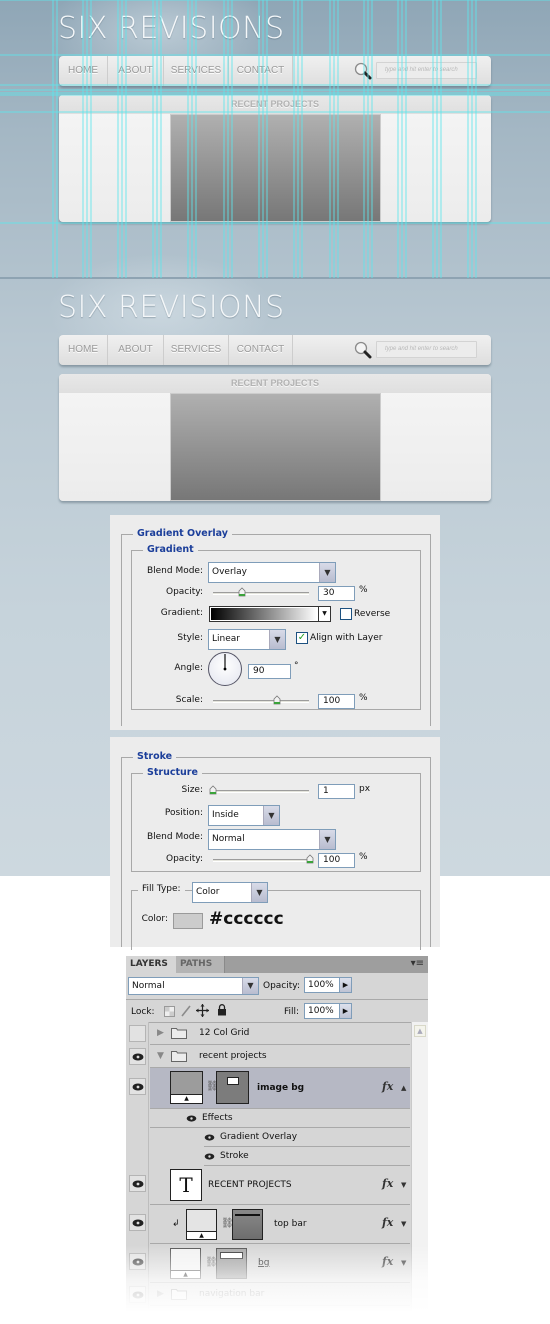  I want to click on layer-row-image-bg: ▲ ⛓ image bg fx ▲, so click(280, 1088).